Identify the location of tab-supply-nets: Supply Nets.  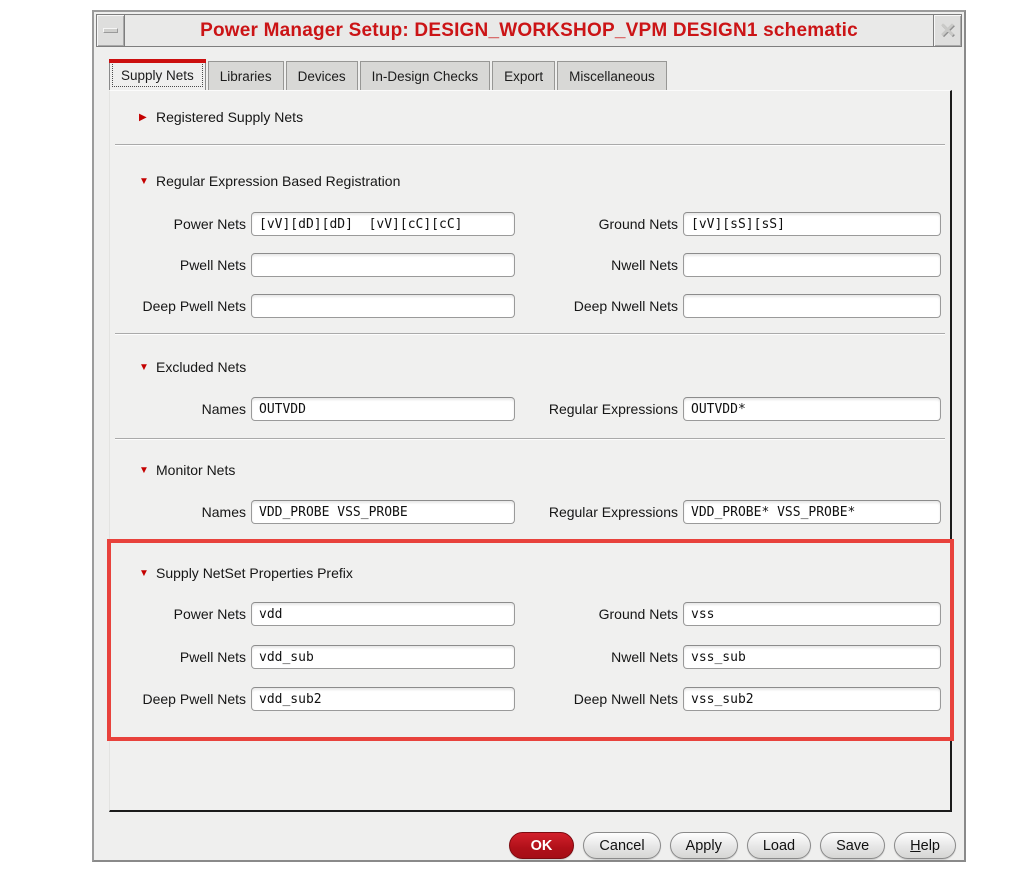
(157, 74).